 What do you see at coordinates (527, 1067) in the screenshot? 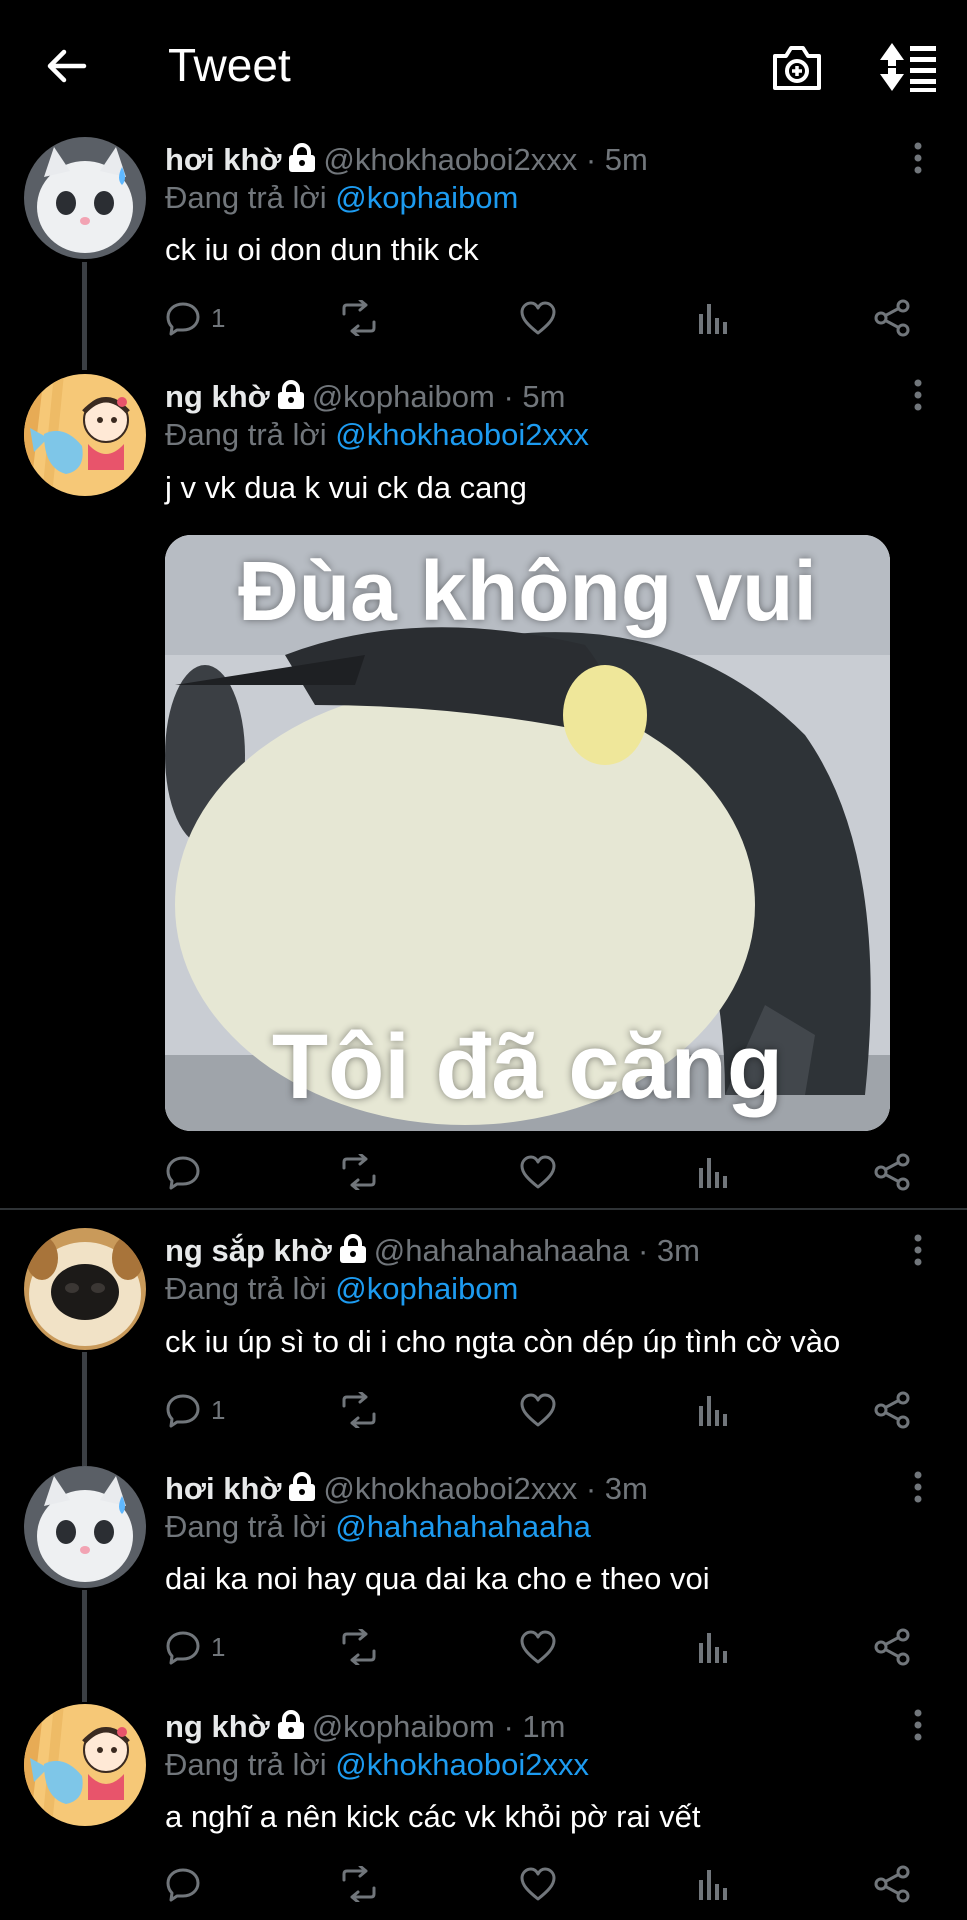
I see `image-caption-bottom: Tôi đã căng` at bounding box center [527, 1067].